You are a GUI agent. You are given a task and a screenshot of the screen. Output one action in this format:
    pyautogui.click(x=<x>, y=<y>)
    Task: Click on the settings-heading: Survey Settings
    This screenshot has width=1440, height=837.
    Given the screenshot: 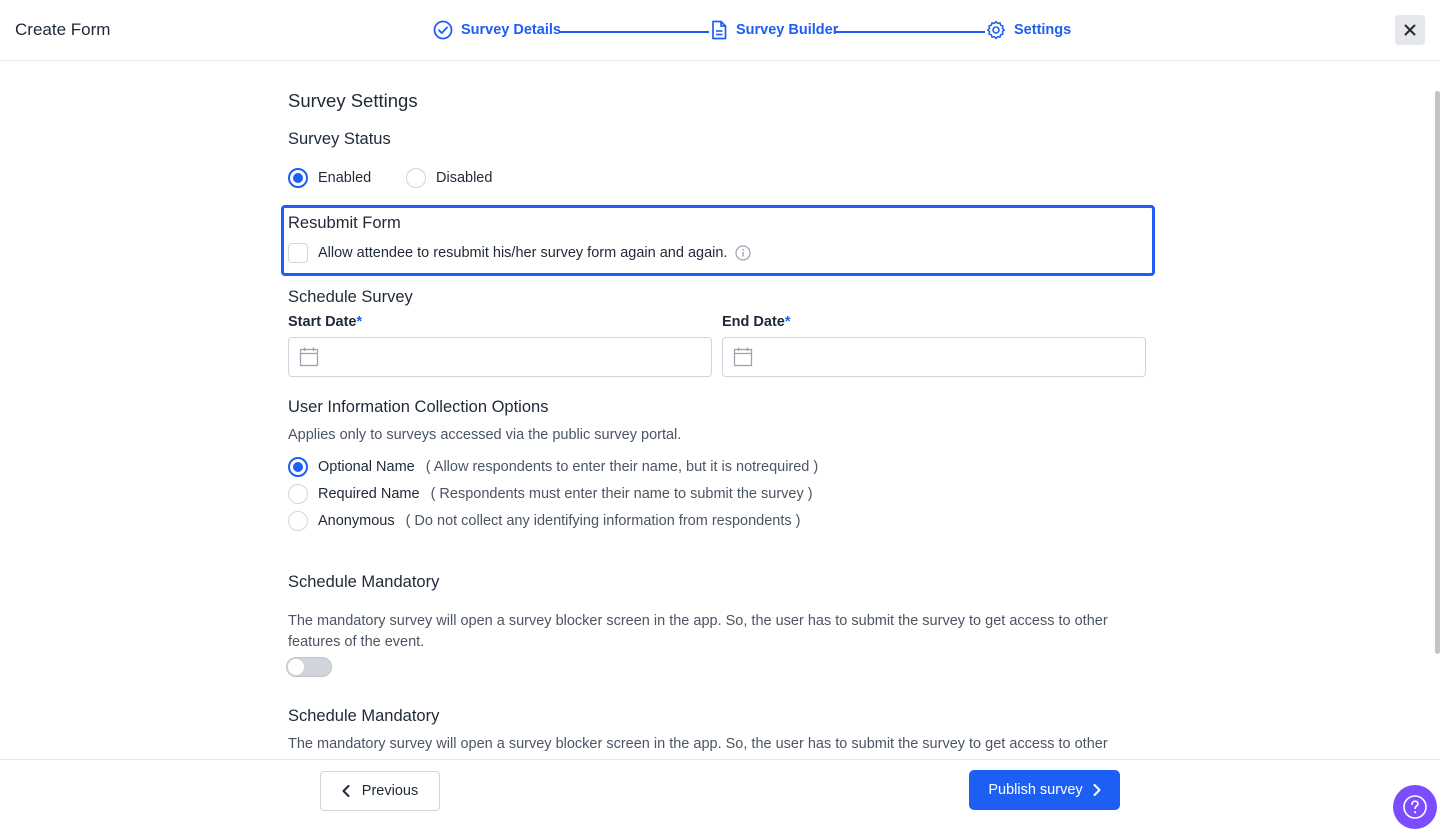 What is the action you would take?
    pyautogui.click(x=353, y=100)
    